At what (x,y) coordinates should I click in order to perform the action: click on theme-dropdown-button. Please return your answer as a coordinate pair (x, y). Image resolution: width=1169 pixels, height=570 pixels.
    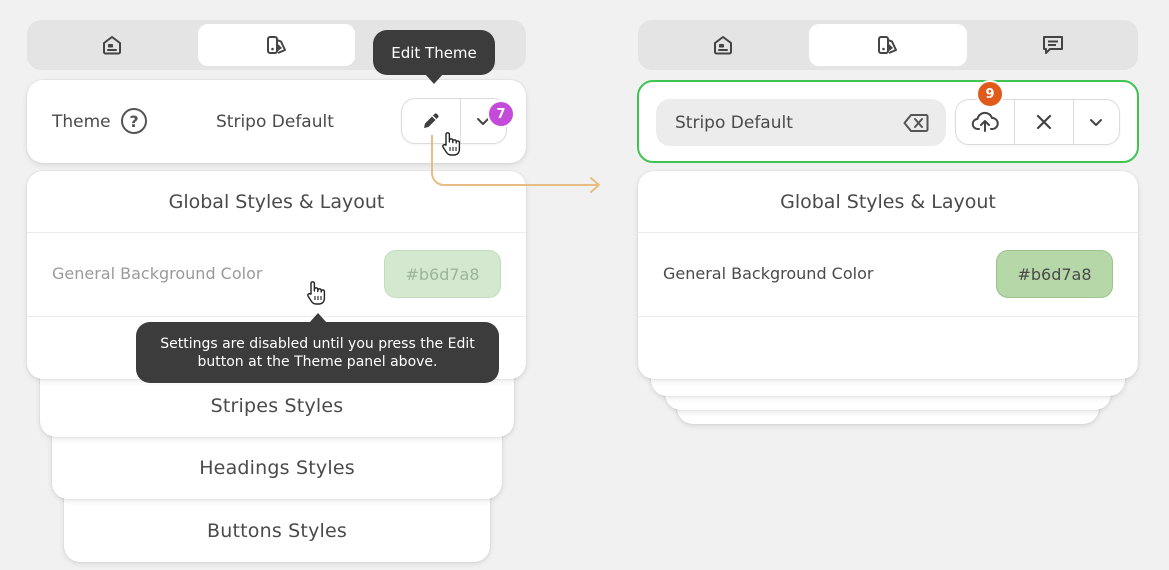
    Looking at the image, I should click on (1095, 122).